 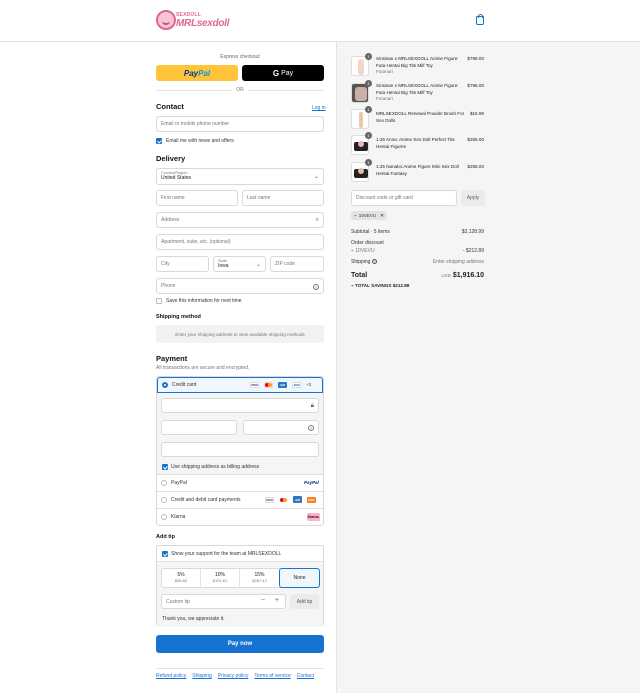 What do you see at coordinates (196, 242) in the screenshot?
I see `apartment-placeholder: Apartment, suite, etc. (optional)` at bounding box center [196, 242].